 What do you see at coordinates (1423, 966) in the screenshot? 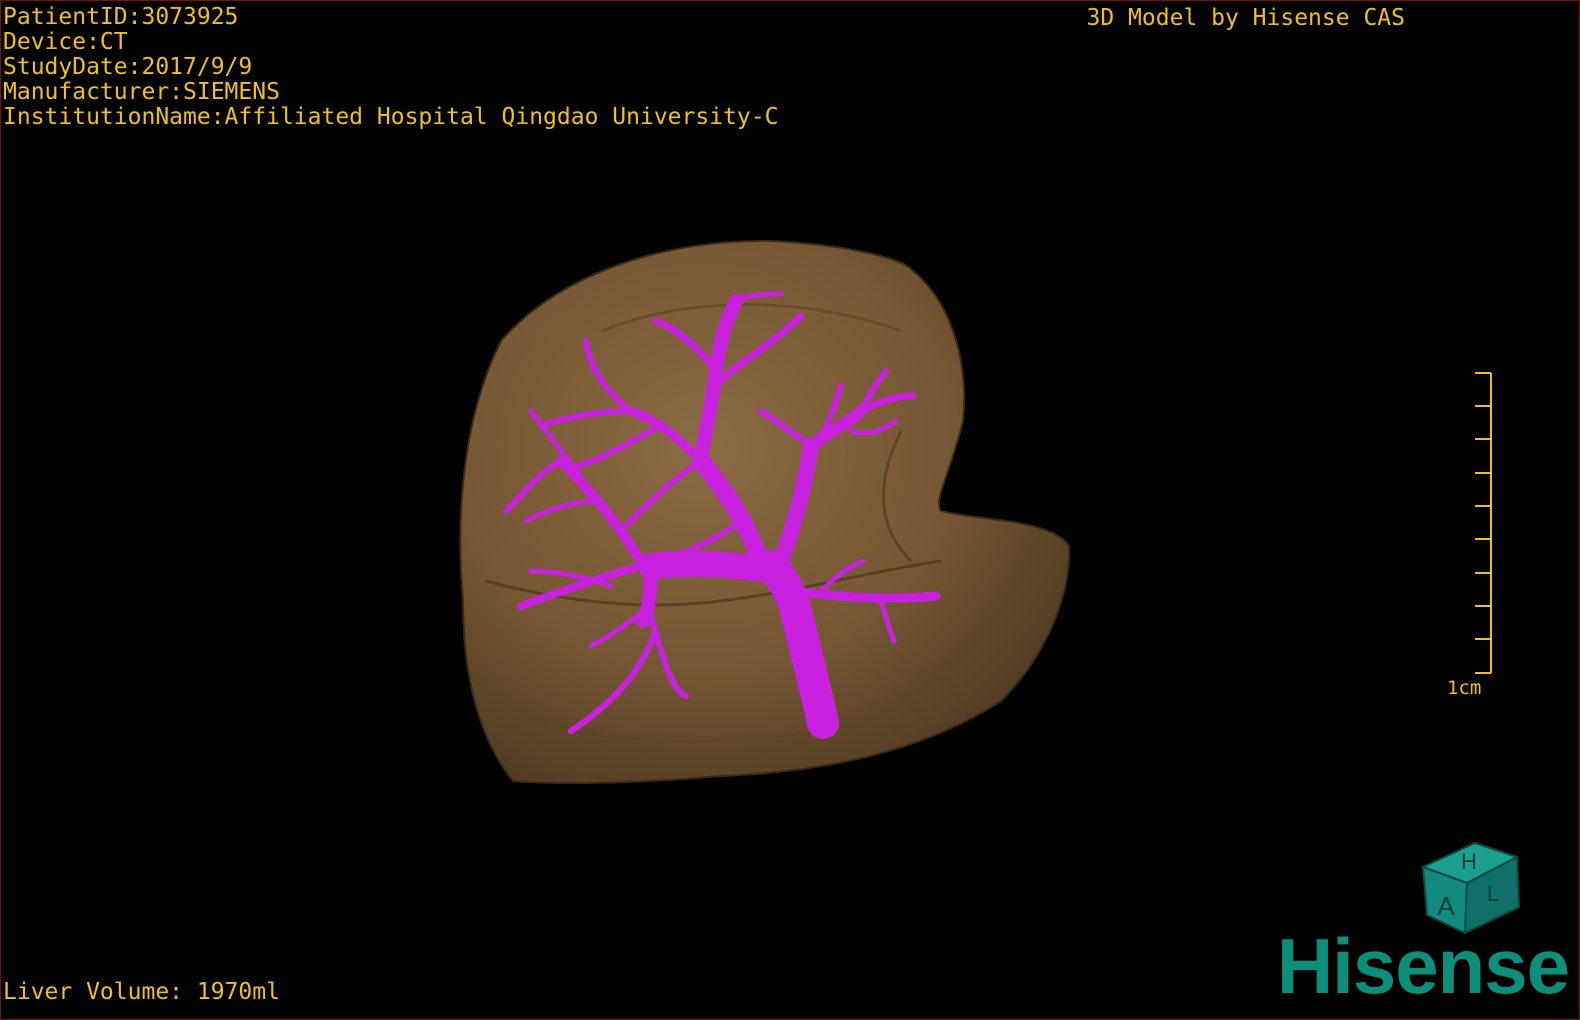
I see `hisense-logo: Hisense` at bounding box center [1423, 966].